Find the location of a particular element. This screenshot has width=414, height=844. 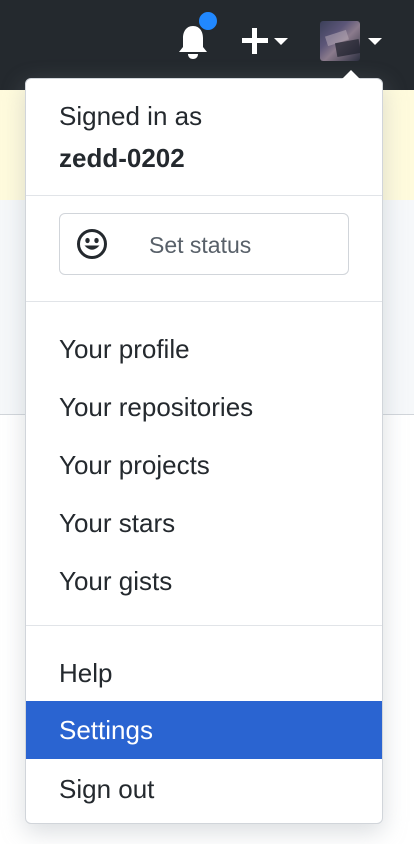

avatar is located at coordinates (340, 41).